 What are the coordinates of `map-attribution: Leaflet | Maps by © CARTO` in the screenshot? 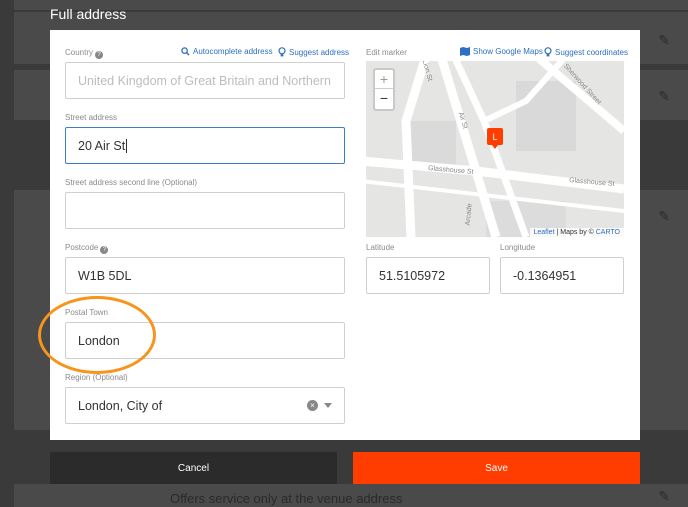 It's located at (576, 232).